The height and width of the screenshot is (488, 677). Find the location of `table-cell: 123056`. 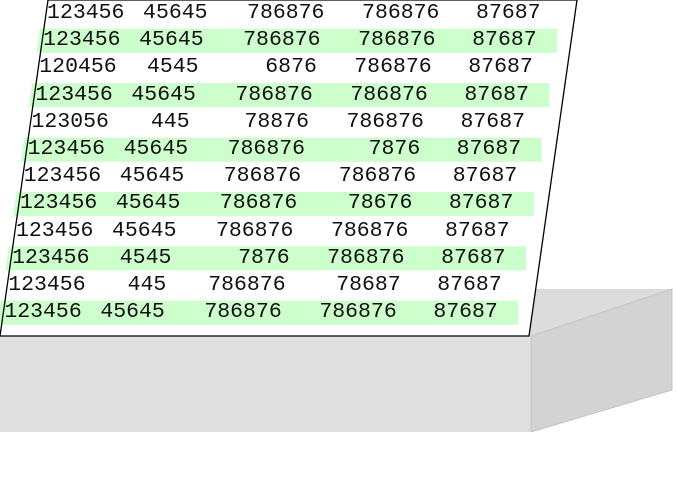

table-cell: 123056 is located at coordinates (70, 121).